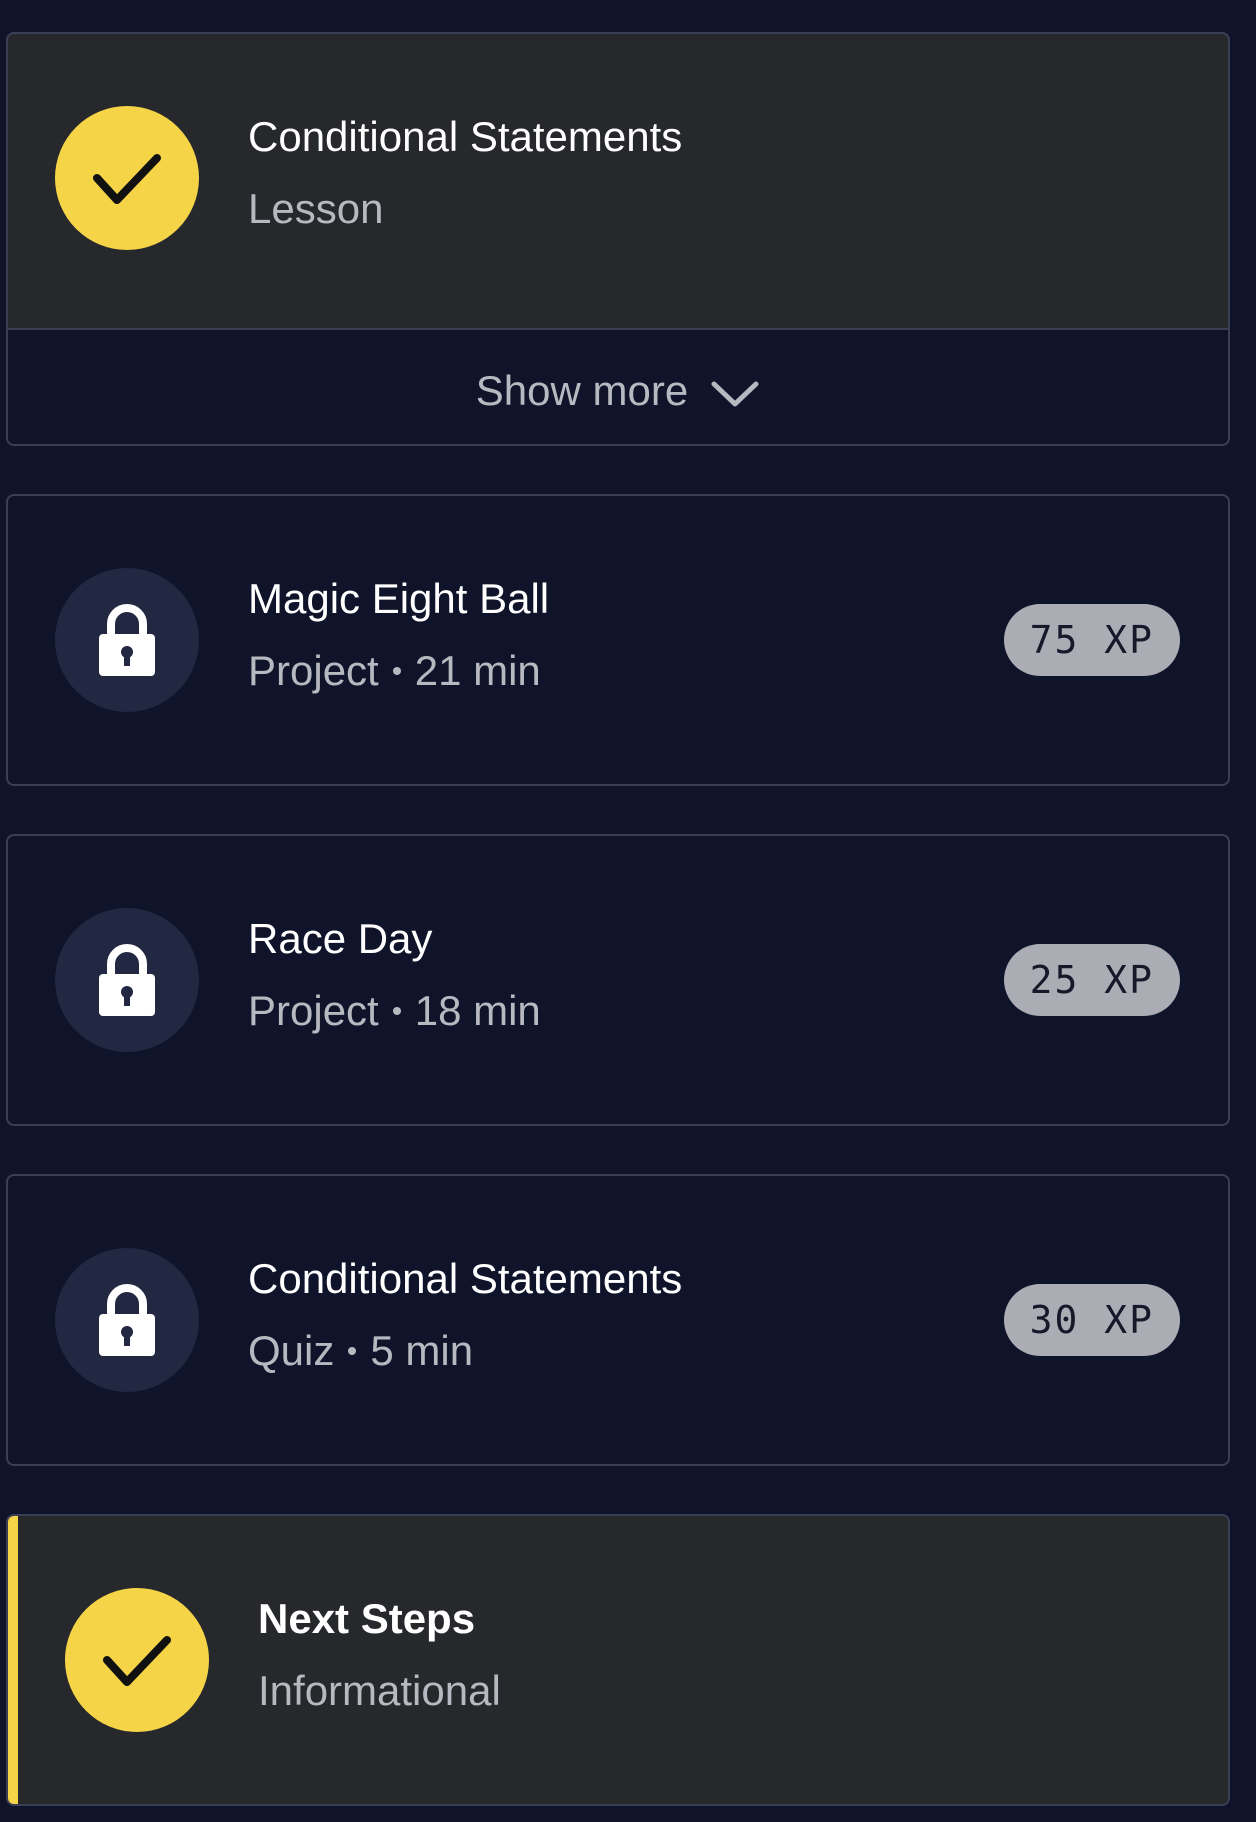 This screenshot has height=1822, width=1256. I want to click on item-meta: Quiz 5 min, so click(465, 1351).